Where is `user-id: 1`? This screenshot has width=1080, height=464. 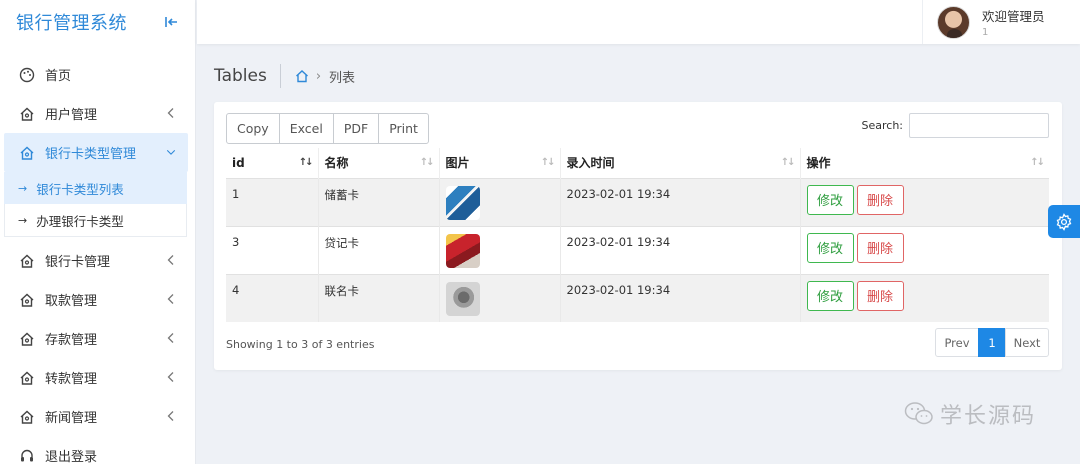
user-id: 1 is located at coordinates (985, 32).